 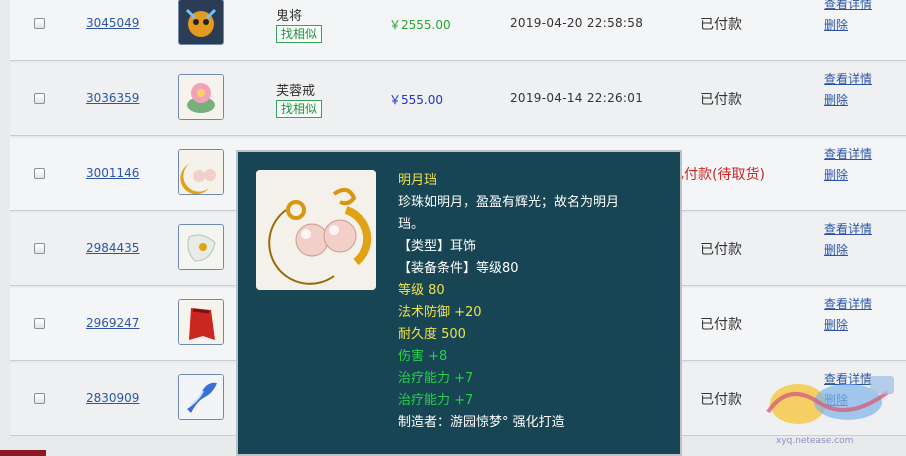 What do you see at coordinates (815, 441) in the screenshot?
I see `watermark-url: xyq.netease.com` at bounding box center [815, 441].